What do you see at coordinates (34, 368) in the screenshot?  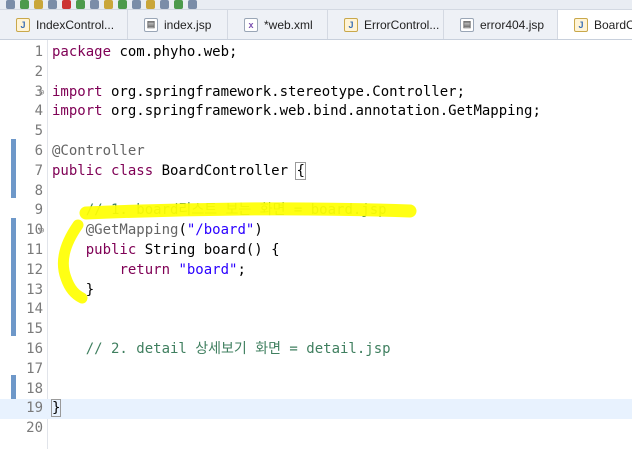 I see `line-number: 17` at bounding box center [34, 368].